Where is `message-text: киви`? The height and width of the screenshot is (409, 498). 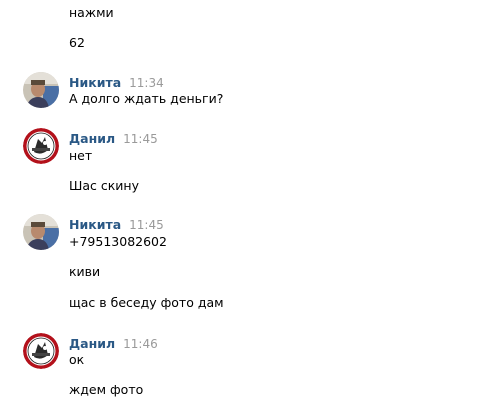
message-text: киви is located at coordinates (85, 271).